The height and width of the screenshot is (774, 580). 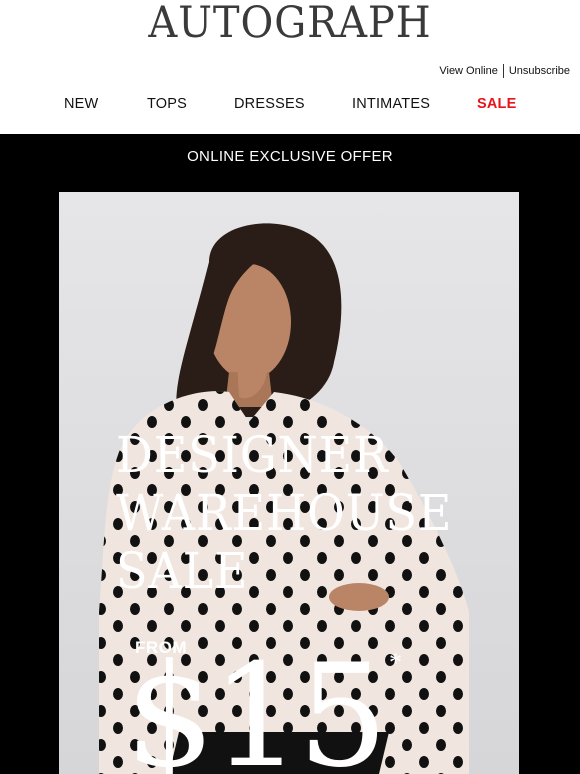 What do you see at coordinates (182, 571) in the screenshot?
I see `headline-line: SALE` at bounding box center [182, 571].